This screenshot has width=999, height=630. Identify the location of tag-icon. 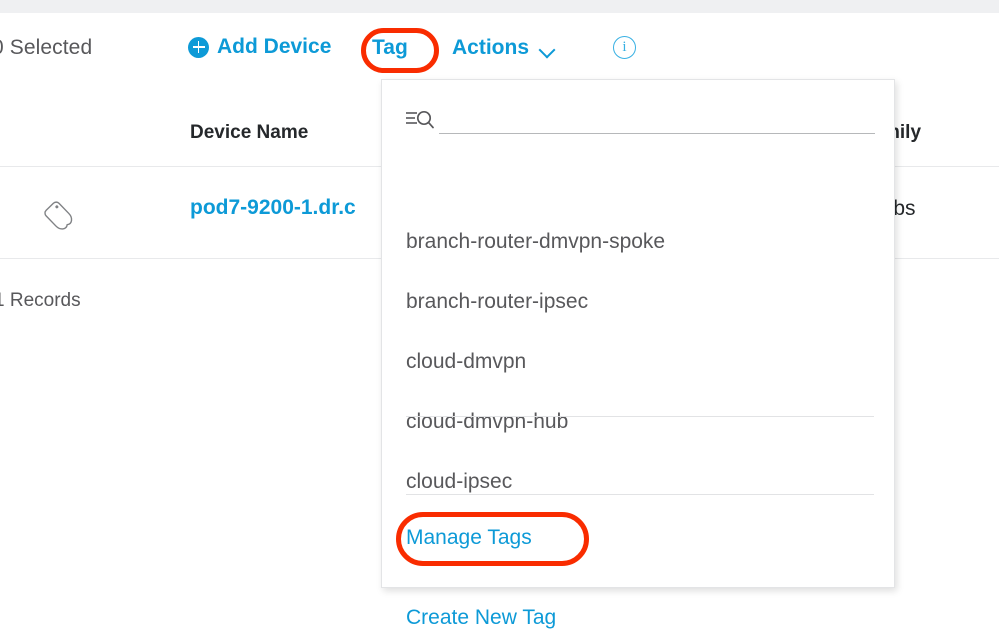
(61, 214).